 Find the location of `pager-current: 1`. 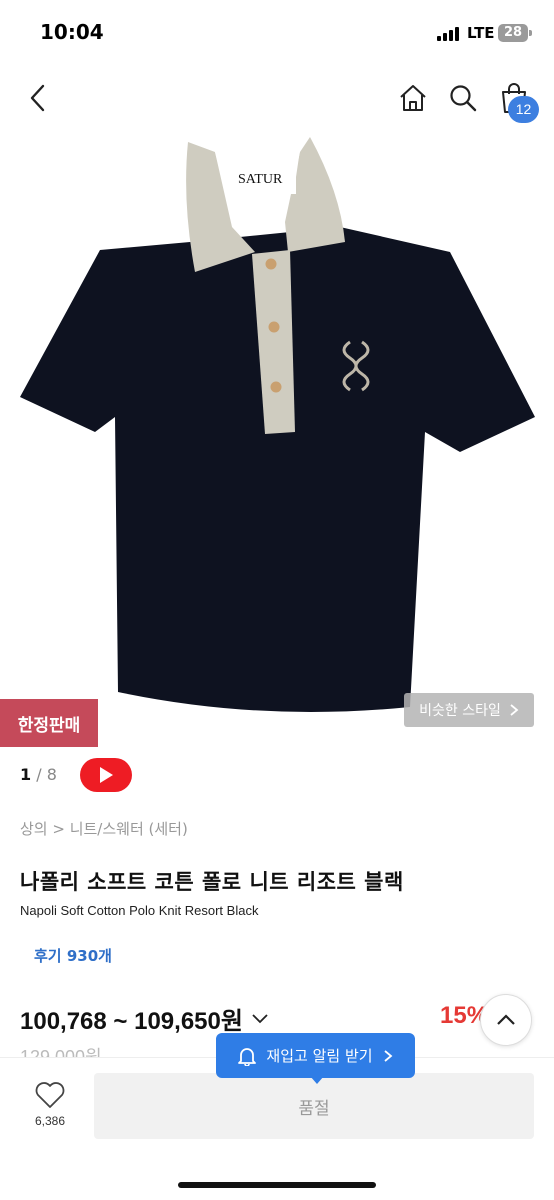

pager-current: 1 is located at coordinates (26, 774).